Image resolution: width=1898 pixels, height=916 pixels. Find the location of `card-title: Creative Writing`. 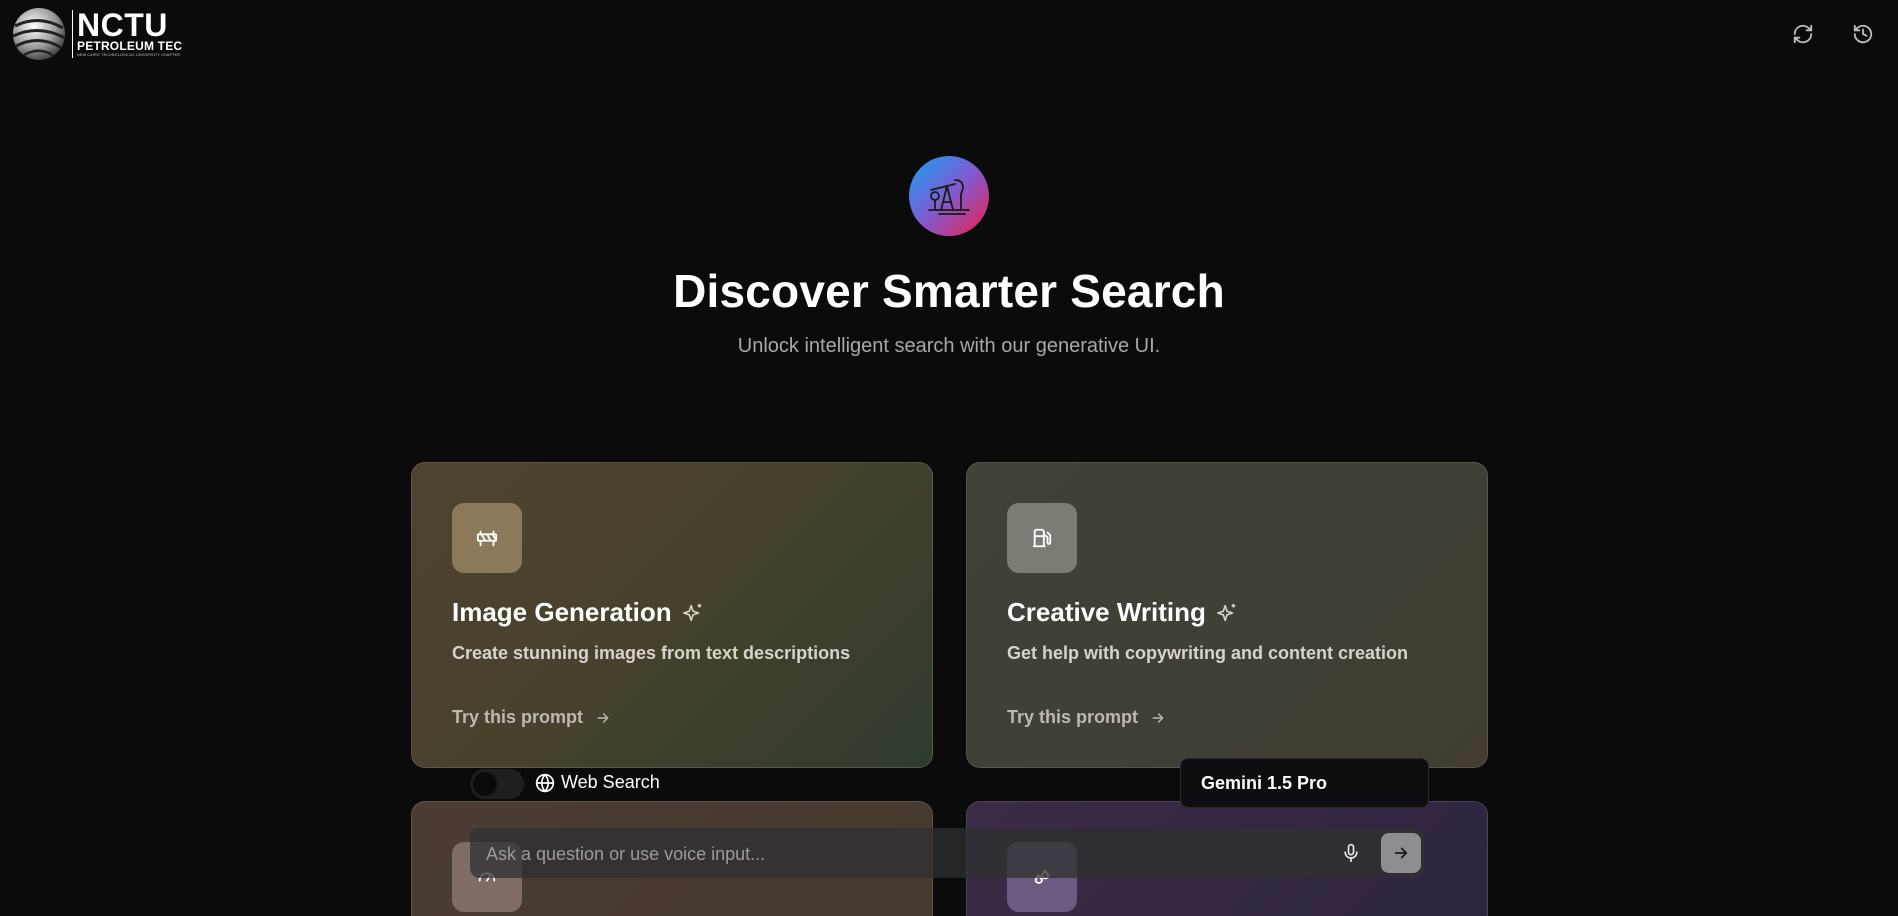

card-title: Creative Writing is located at coordinates (1122, 612).